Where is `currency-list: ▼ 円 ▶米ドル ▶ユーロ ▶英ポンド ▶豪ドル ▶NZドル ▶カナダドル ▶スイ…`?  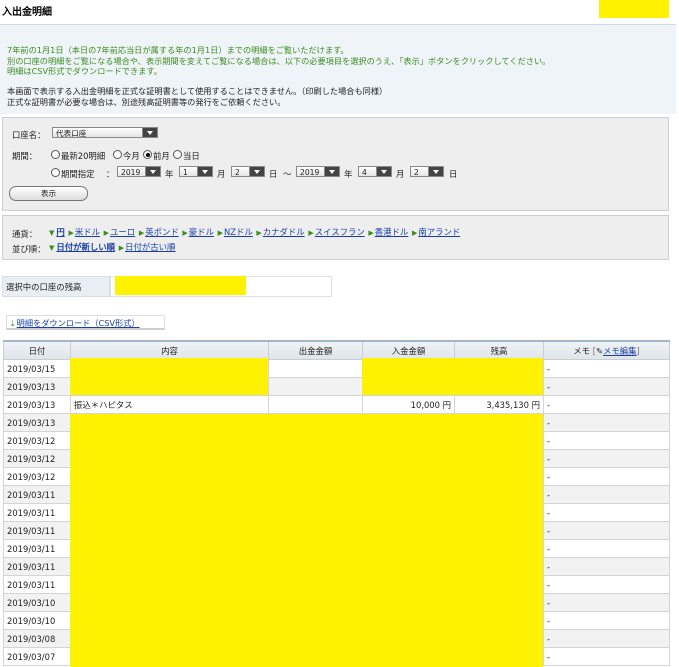
currency-list: ▼ 円 ▶米ドル ▶ユーロ ▶英ポンド ▶豪ドル ▶NZドル ▶カナダドル ▶スイ… is located at coordinates (254, 232).